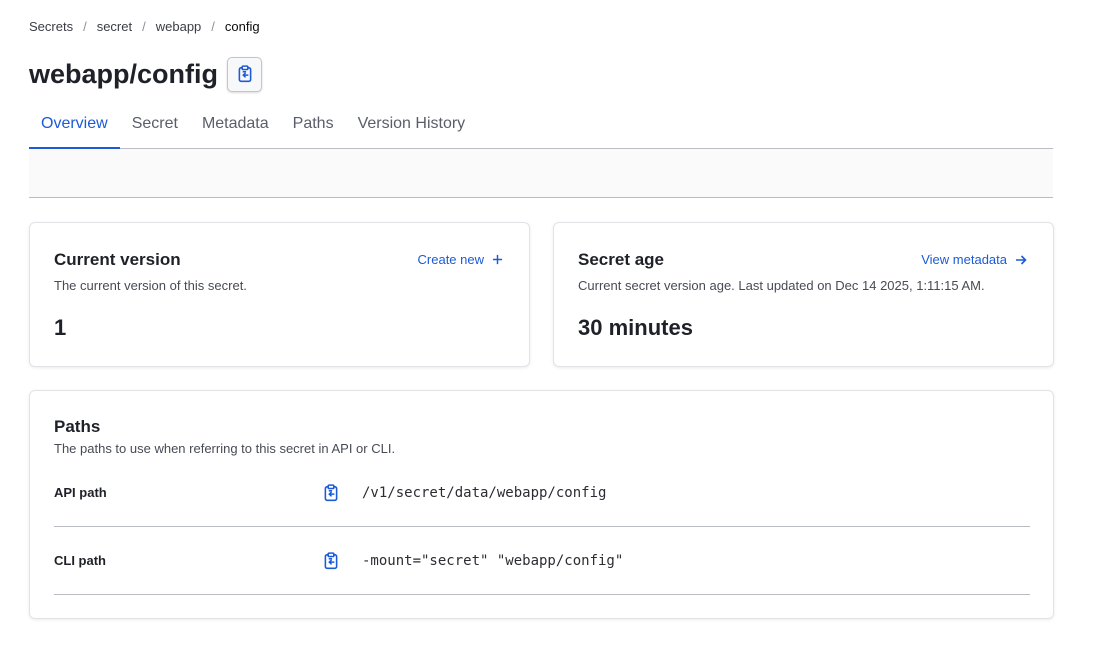 The image size is (1101, 655). I want to click on cli-path-row: CLI path -mount="secret" "webapp/config", so click(542, 561).